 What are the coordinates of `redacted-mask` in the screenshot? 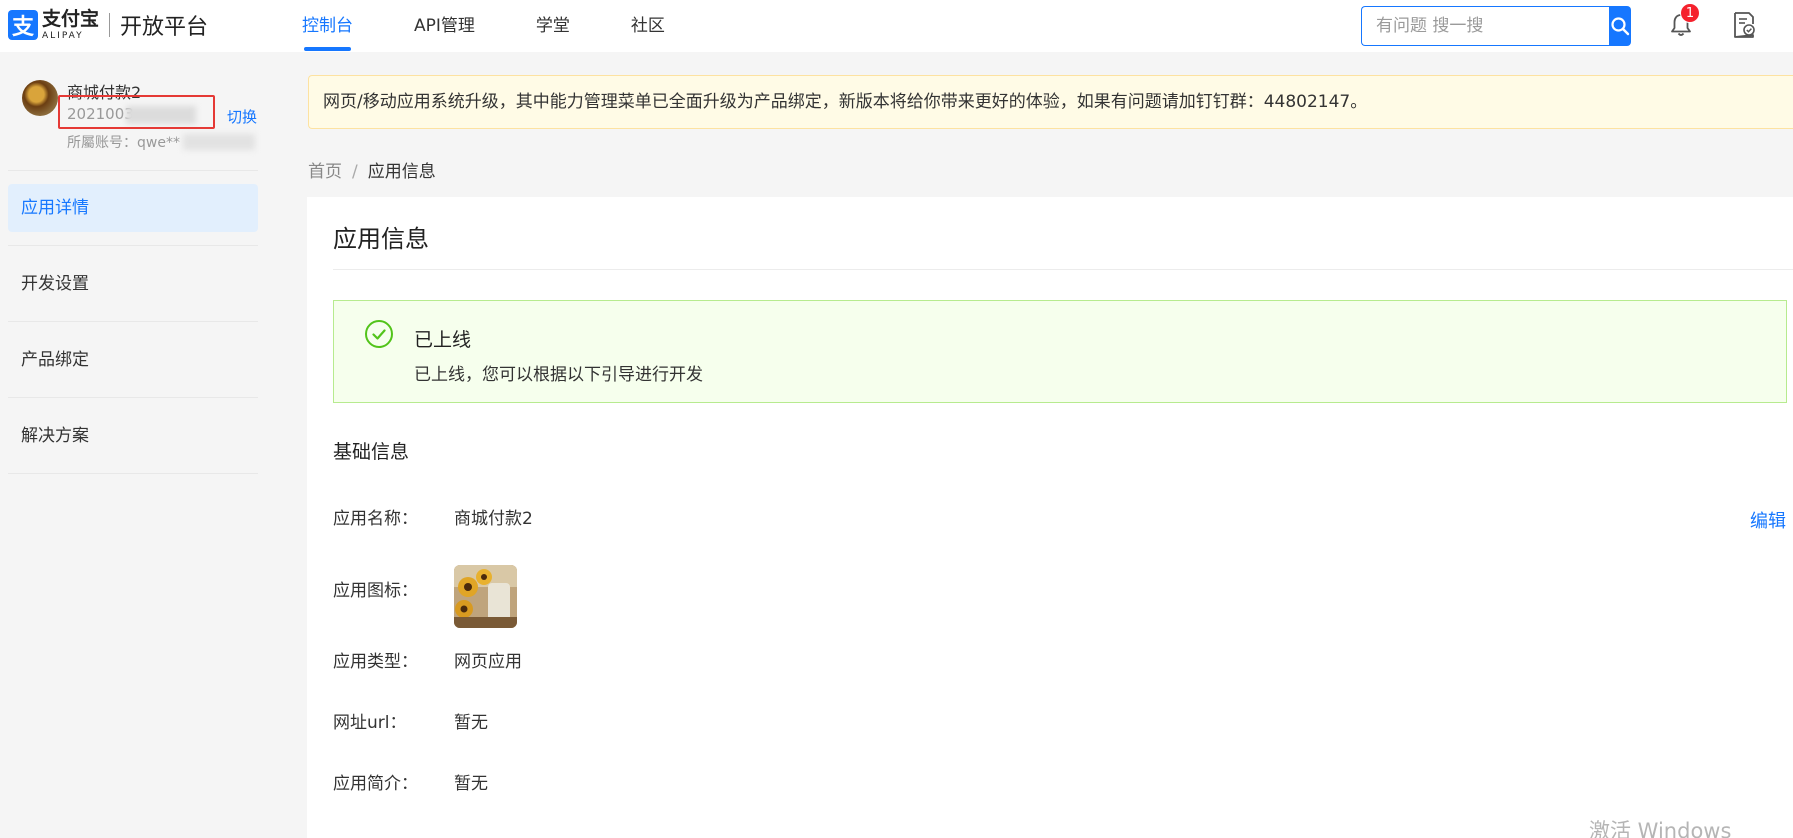 It's located at (219, 142).